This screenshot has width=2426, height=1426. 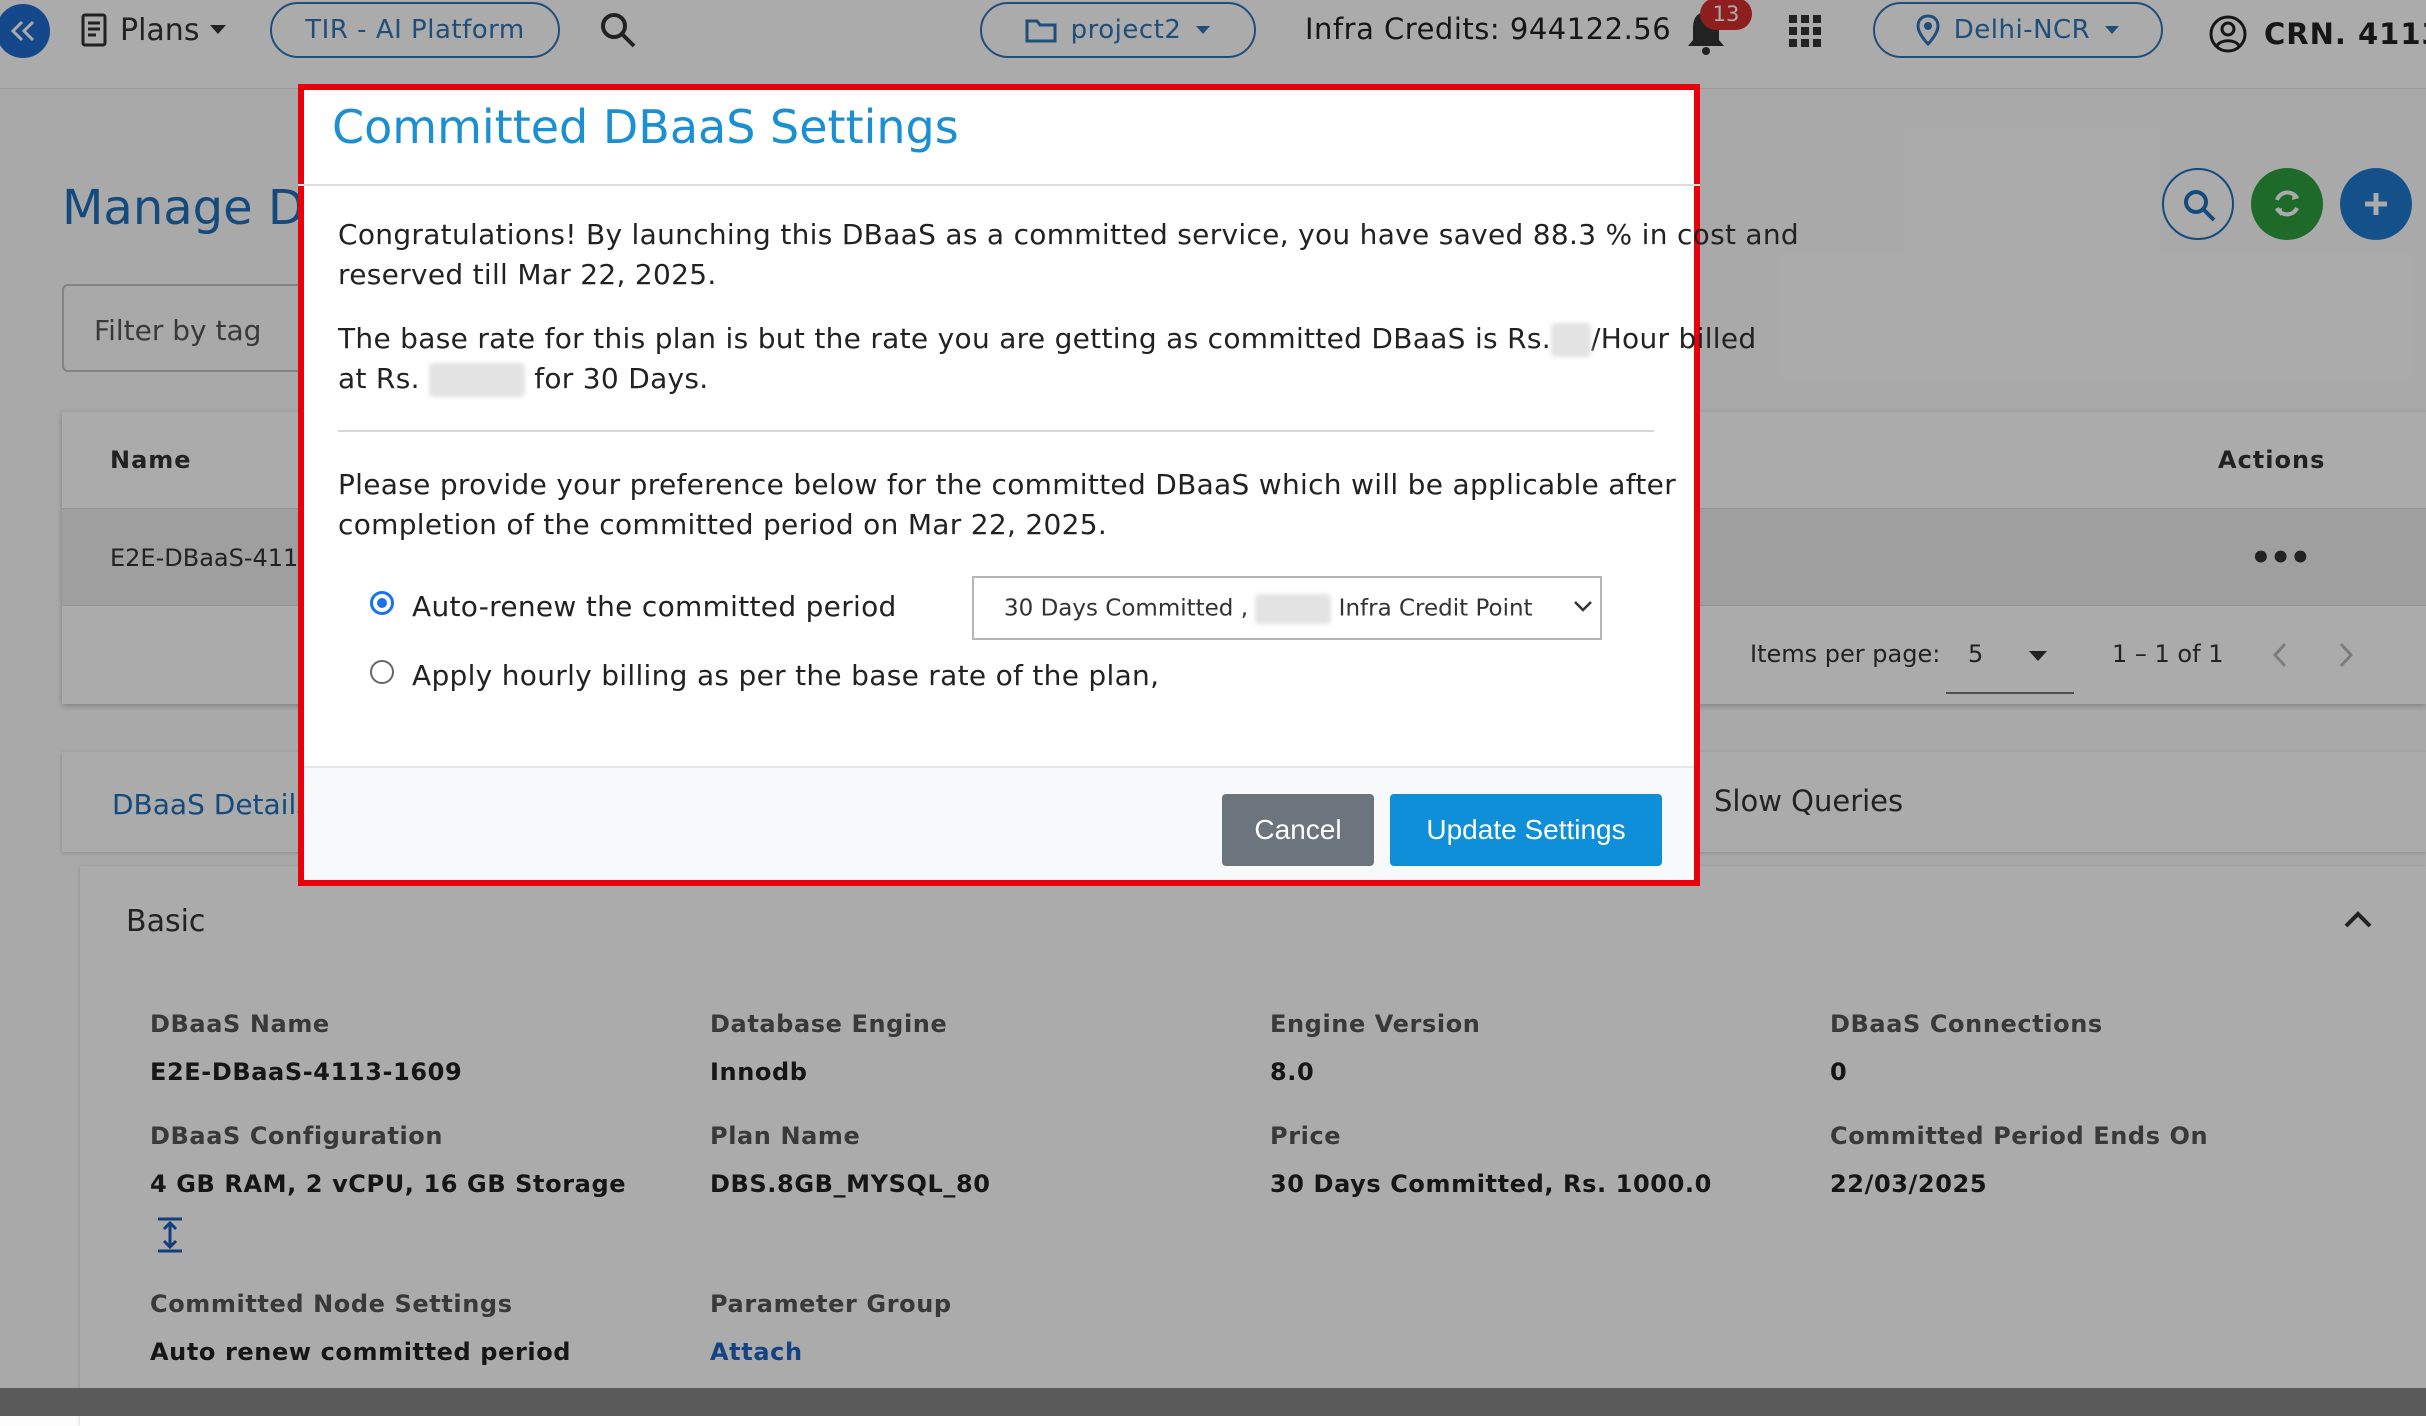 What do you see at coordinates (1570, 340) in the screenshot?
I see `redacted-rate` at bounding box center [1570, 340].